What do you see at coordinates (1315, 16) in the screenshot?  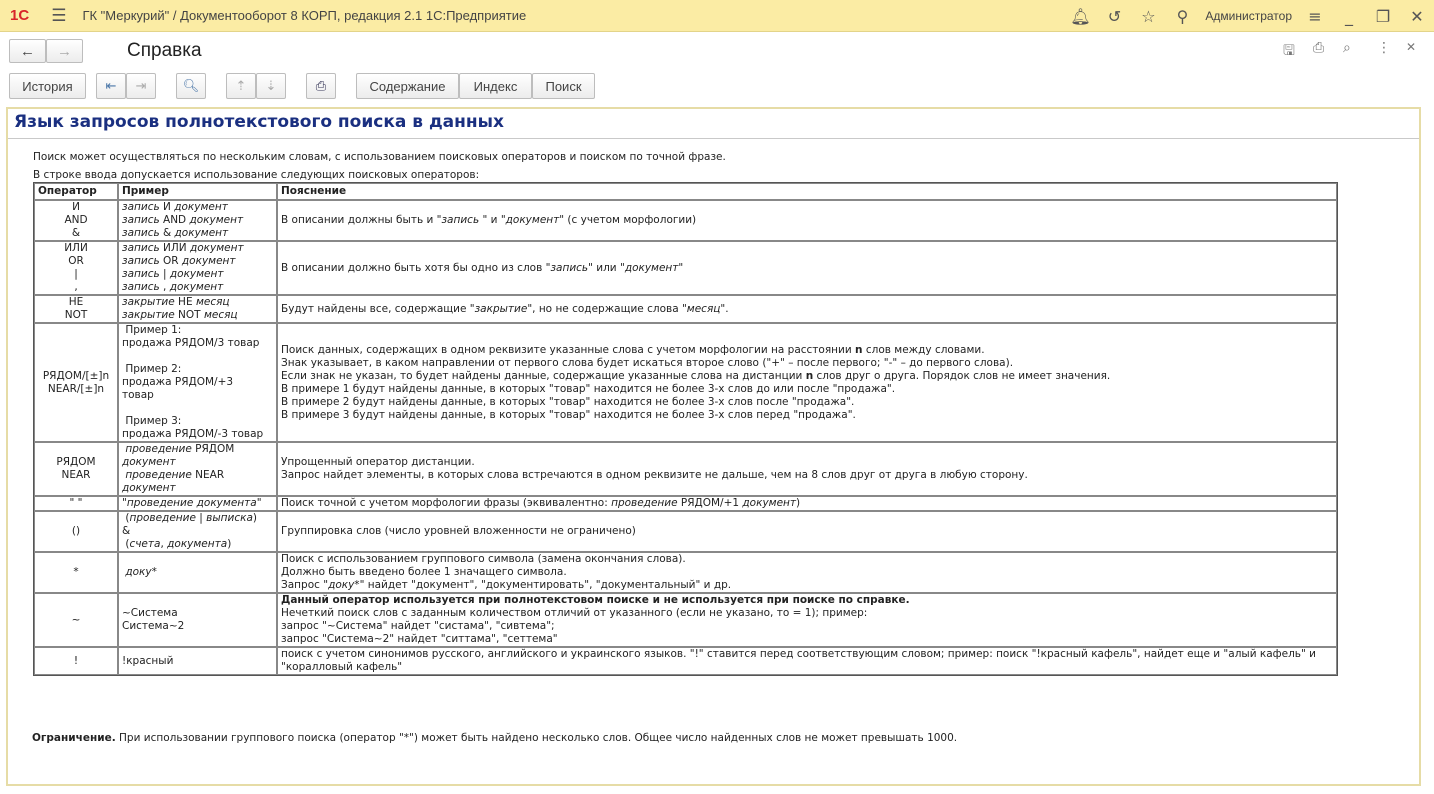 I see `settings-menu-icon: ≡` at bounding box center [1315, 16].